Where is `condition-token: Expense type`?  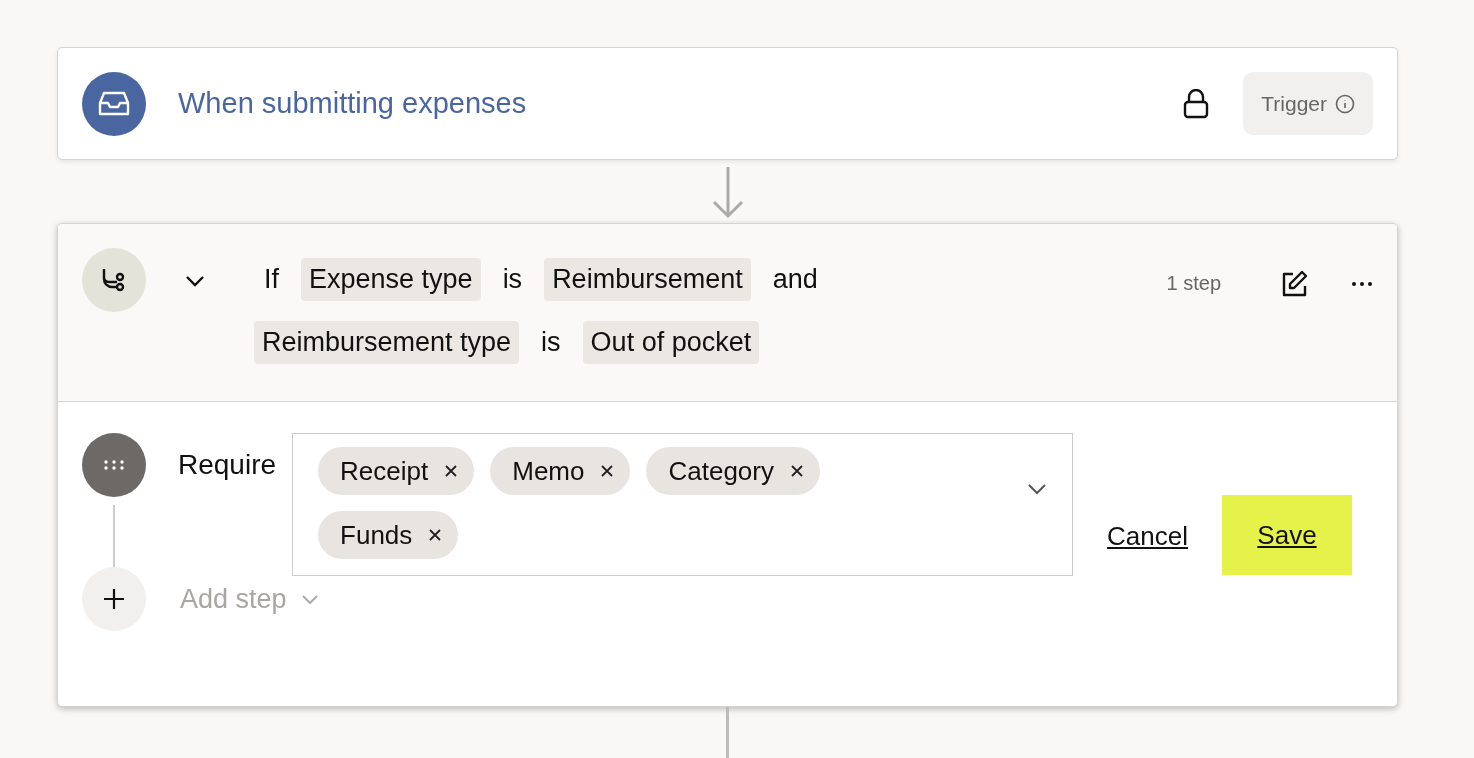
condition-token: Expense type is located at coordinates (391, 279).